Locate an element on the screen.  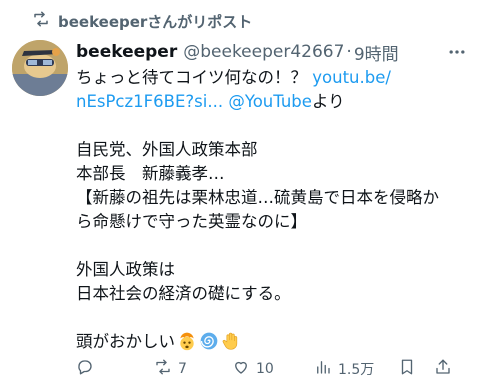
bookmark-icon is located at coordinates (407, 369).